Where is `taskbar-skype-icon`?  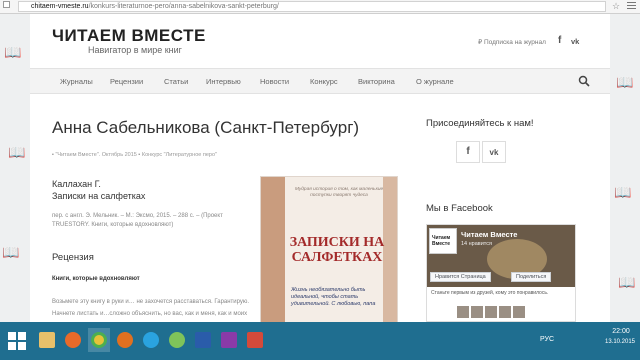 taskbar-skype-icon is located at coordinates (151, 340).